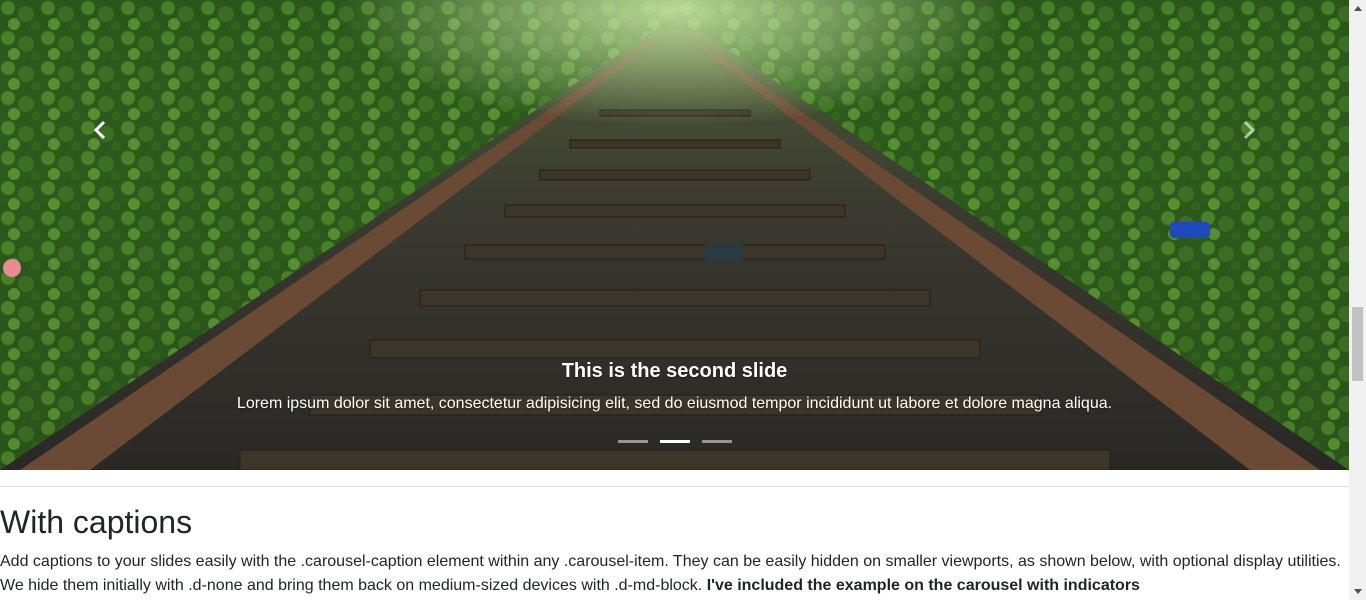 The image size is (1366, 600). Describe the element at coordinates (1357, 344) in the screenshot. I see `scrollbar-thumb` at that location.